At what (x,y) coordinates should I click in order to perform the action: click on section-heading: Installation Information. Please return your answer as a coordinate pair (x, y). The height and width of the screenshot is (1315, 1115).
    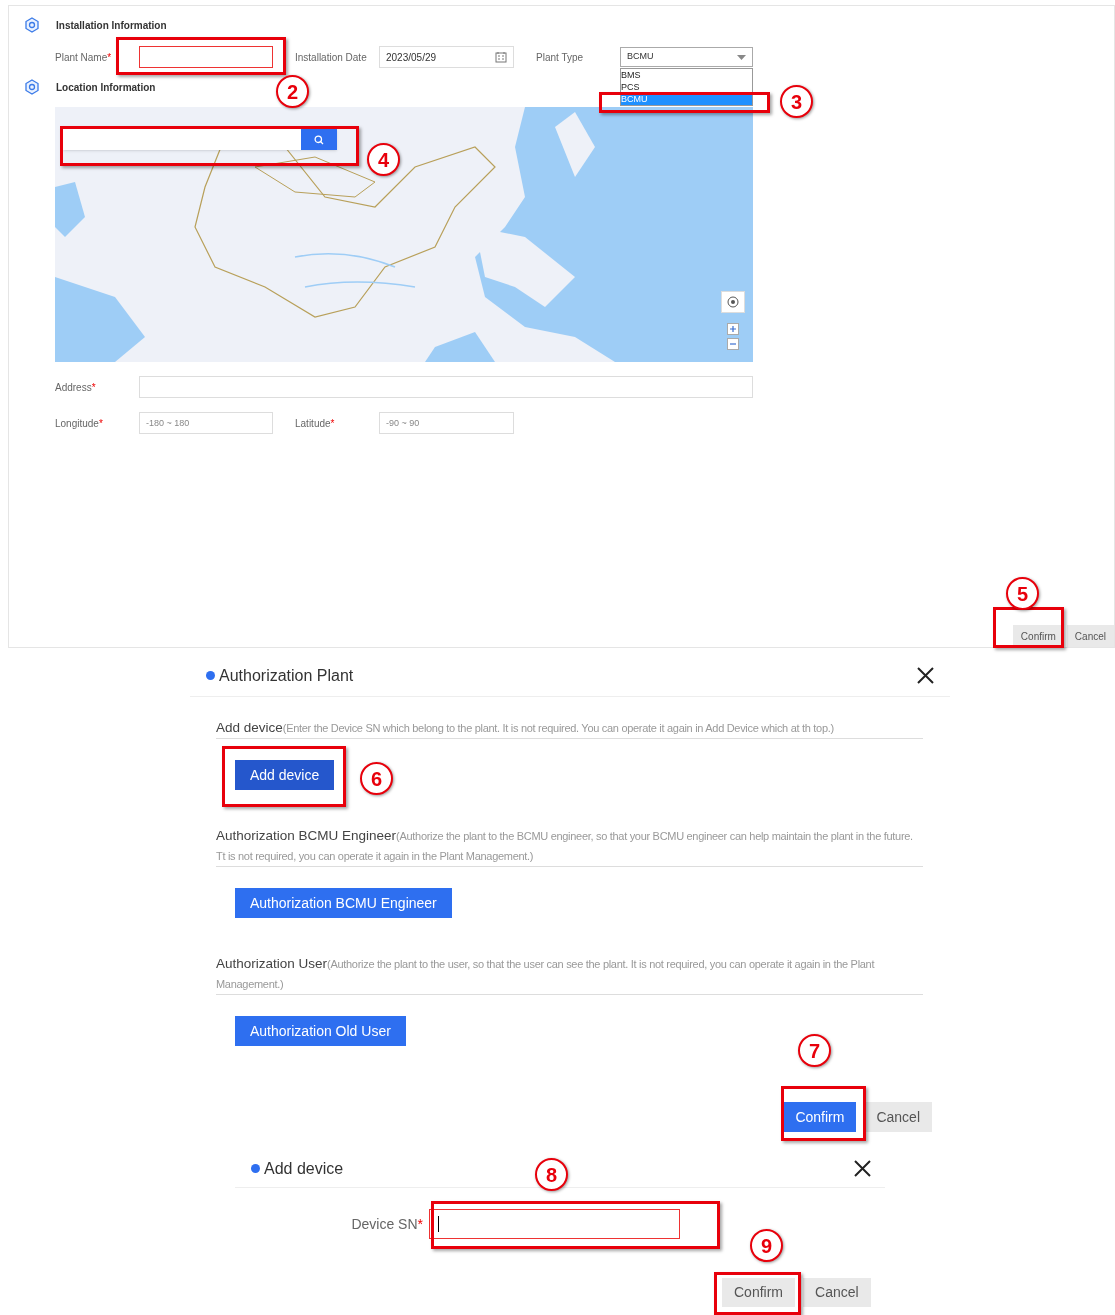
    Looking at the image, I should click on (111, 25).